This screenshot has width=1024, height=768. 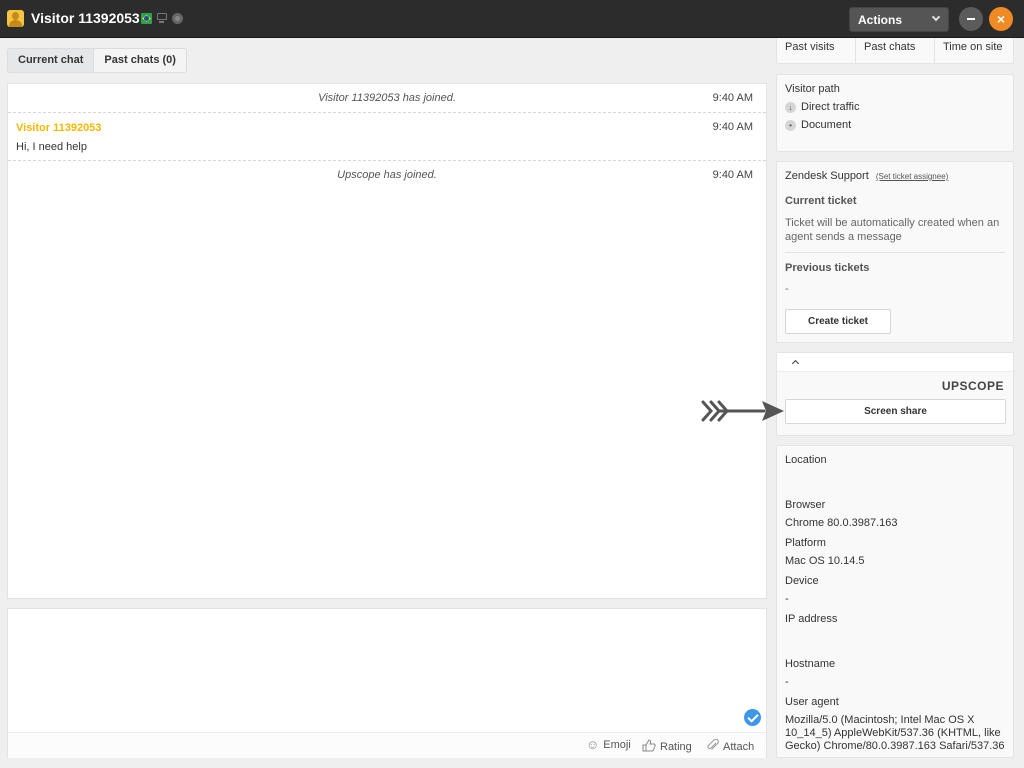 I want to click on stat-time-on-site: Time on site, so click(x=973, y=50).